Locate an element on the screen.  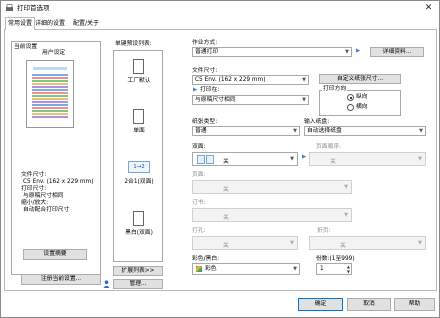
summary-line: 缩小/放大: is located at coordinates (35, 203).